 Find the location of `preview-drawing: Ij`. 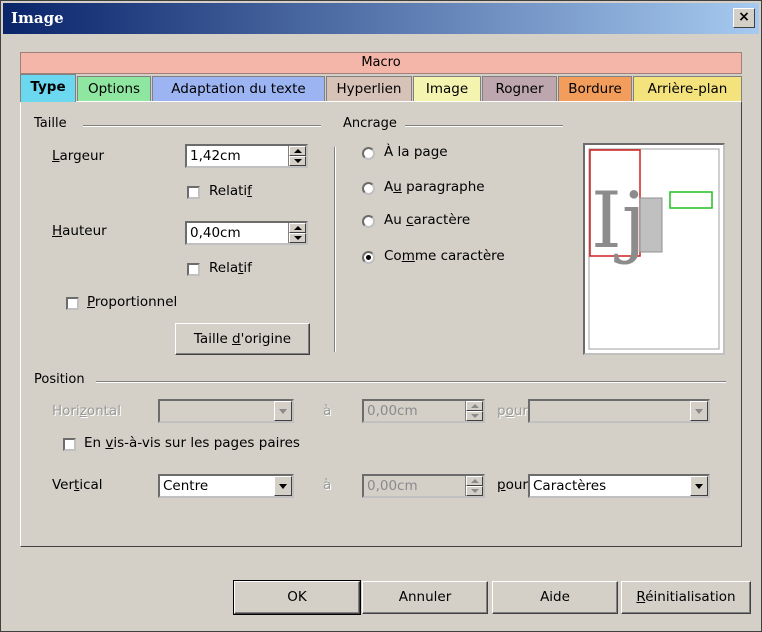

preview-drawing: Ij is located at coordinates (654, 249).